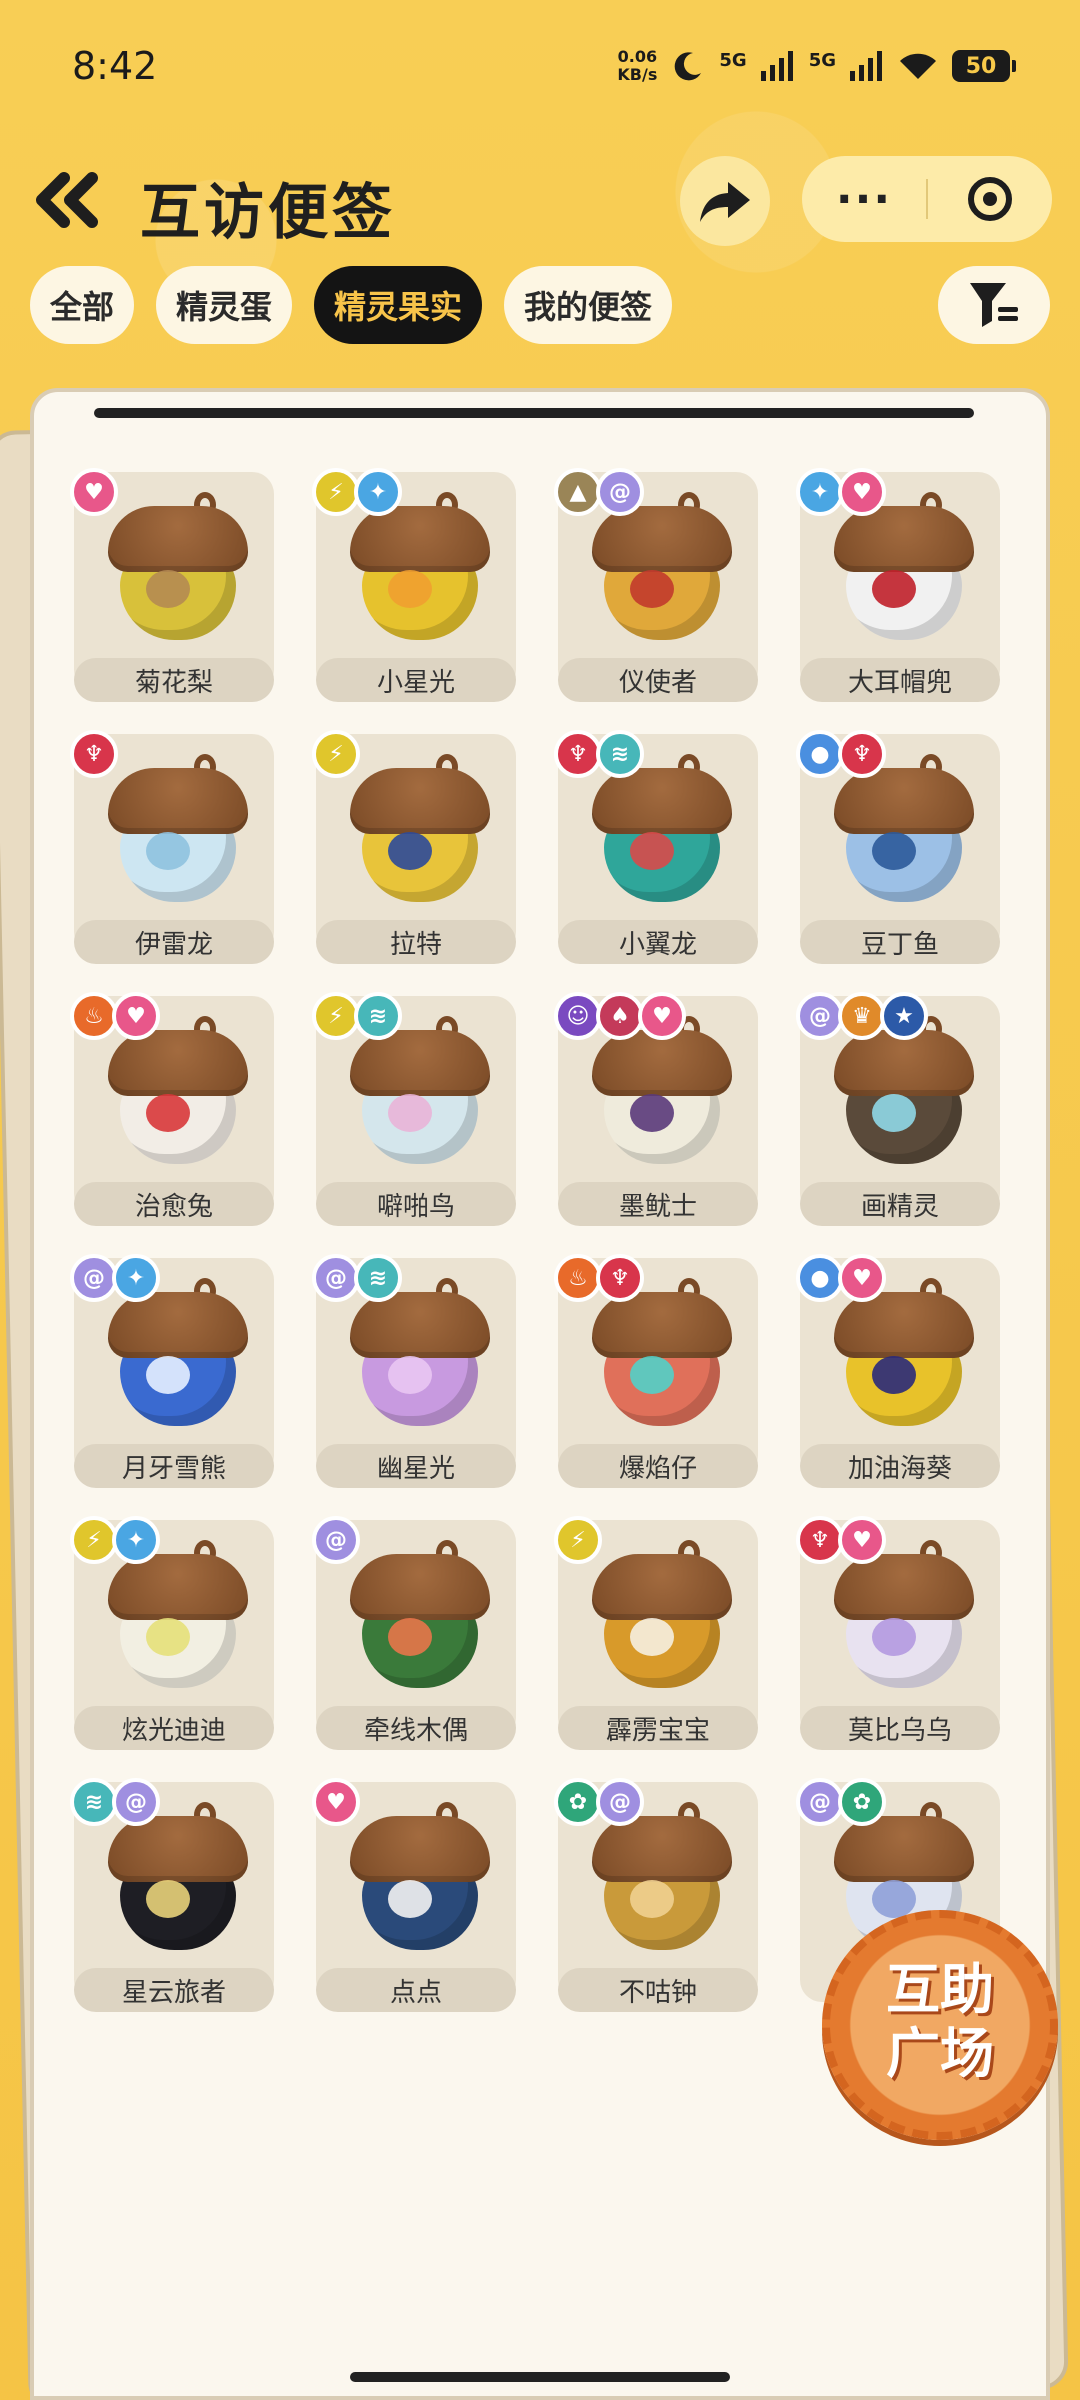  Describe the element at coordinates (656, 585) in the screenshot. I see `fruit-item: ▲ @ 仪使者` at that location.